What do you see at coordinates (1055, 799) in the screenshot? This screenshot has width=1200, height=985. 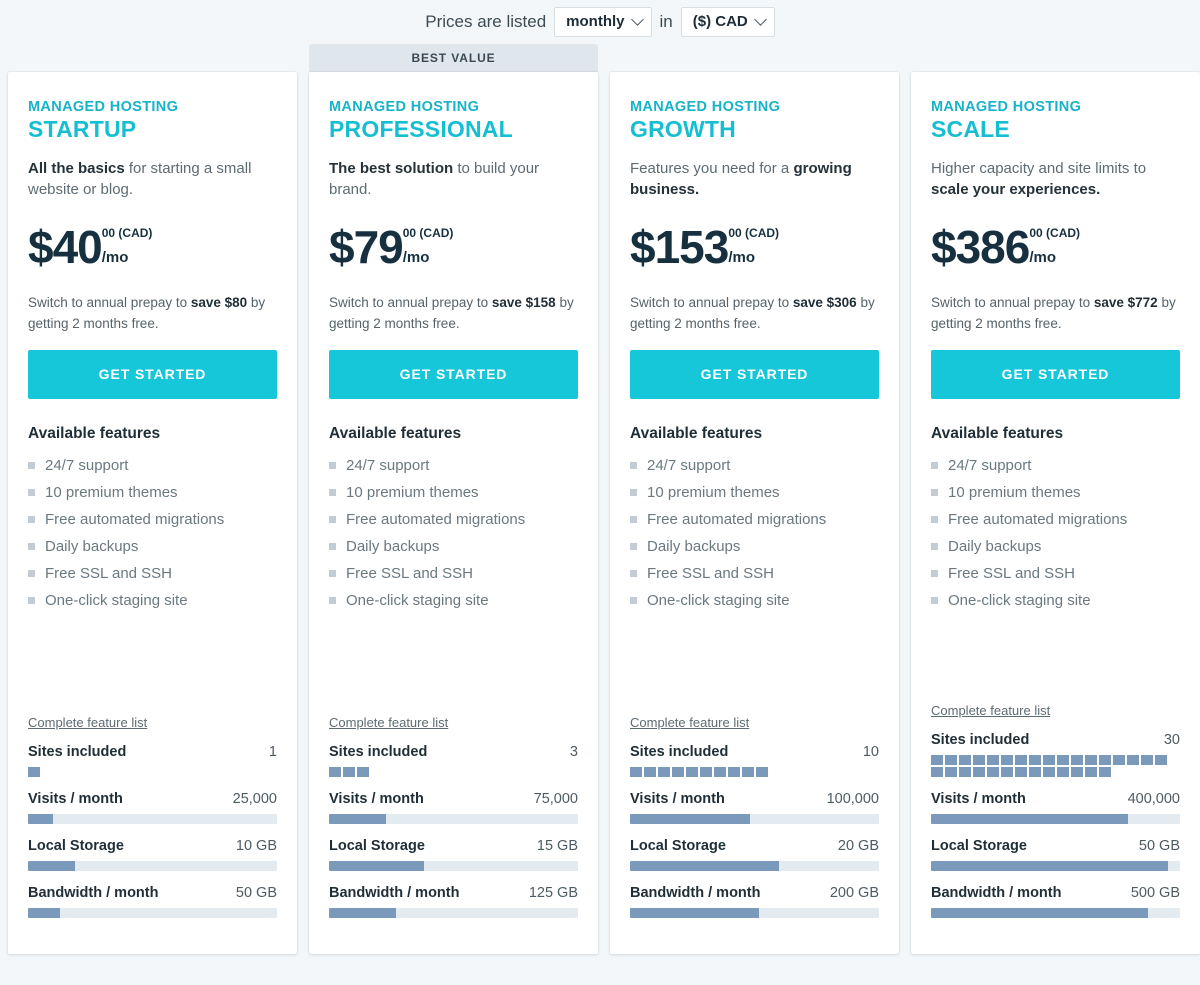 I see `metric-header: Visits / month 400,000` at bounding box center [1055, 799].